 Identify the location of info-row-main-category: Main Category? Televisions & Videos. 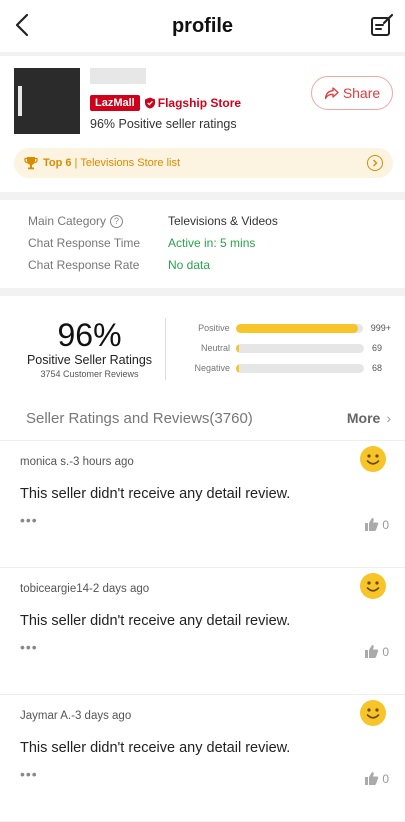
(209, 221).